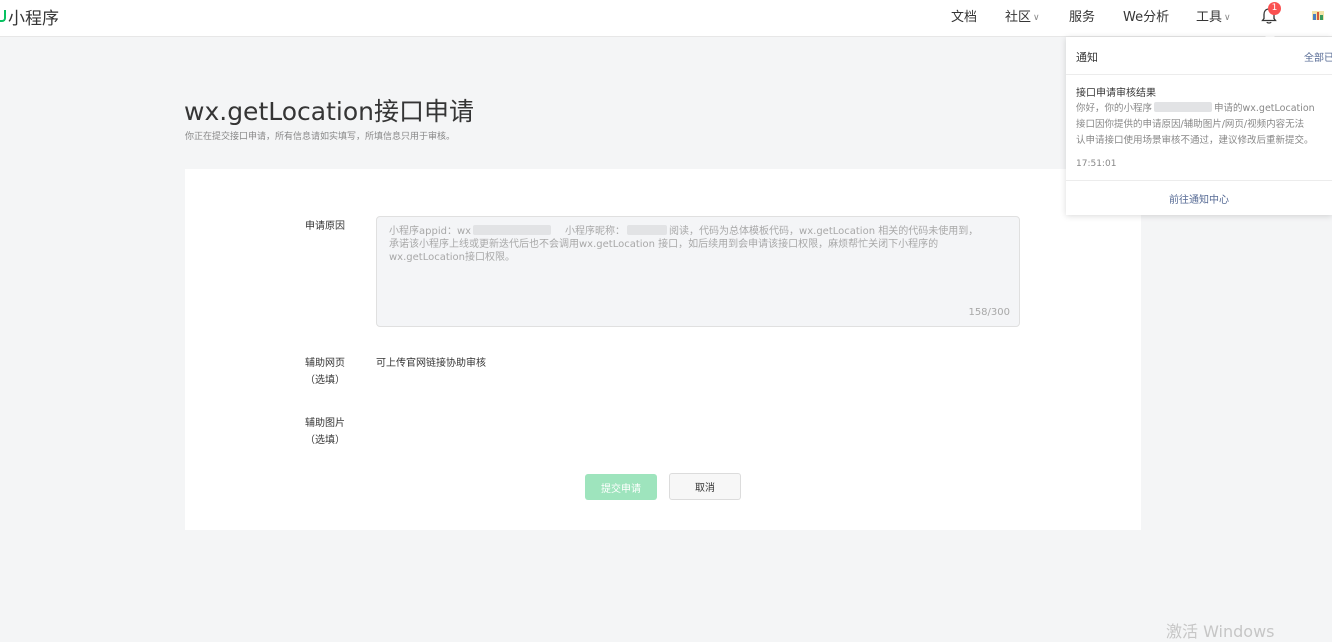 Image resolution: width=1332 pixels, height=642 pixels. Describe the element at coordinates (1318, 56) in the screenshot. I see `mark-all-read-link: 全部已读` at that location.